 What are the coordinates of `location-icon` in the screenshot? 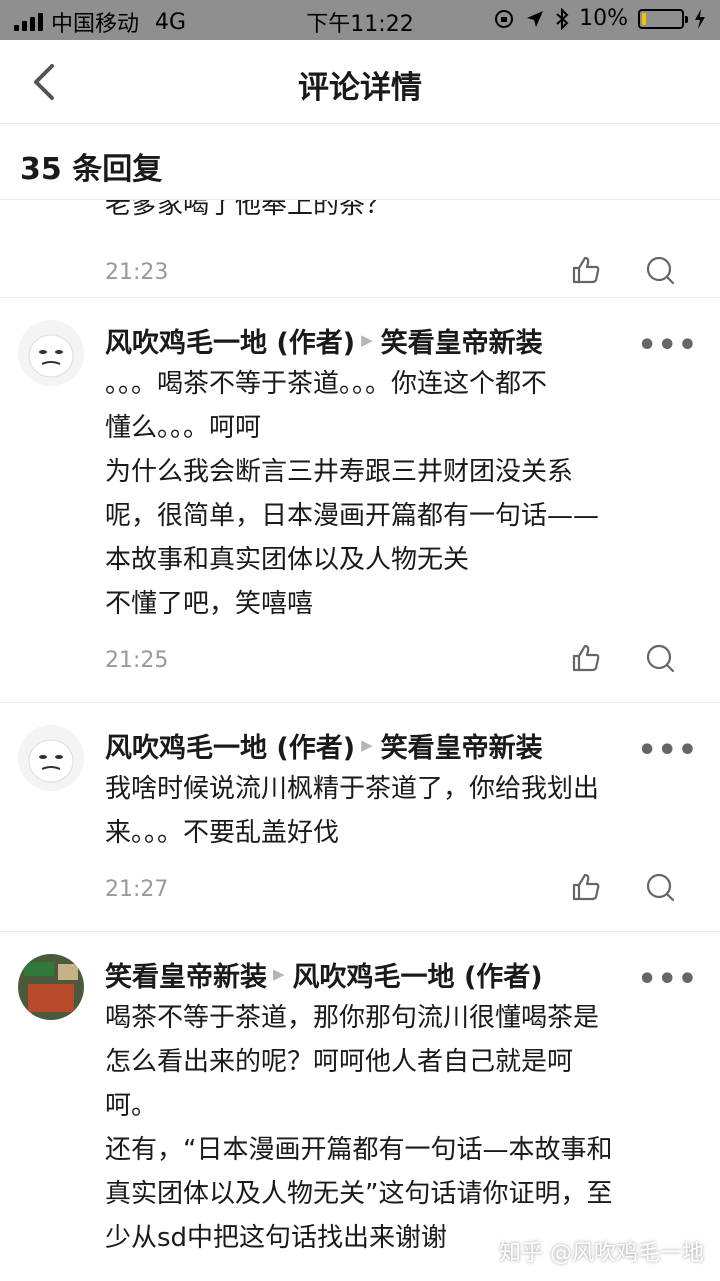 It's located at (535, 18).